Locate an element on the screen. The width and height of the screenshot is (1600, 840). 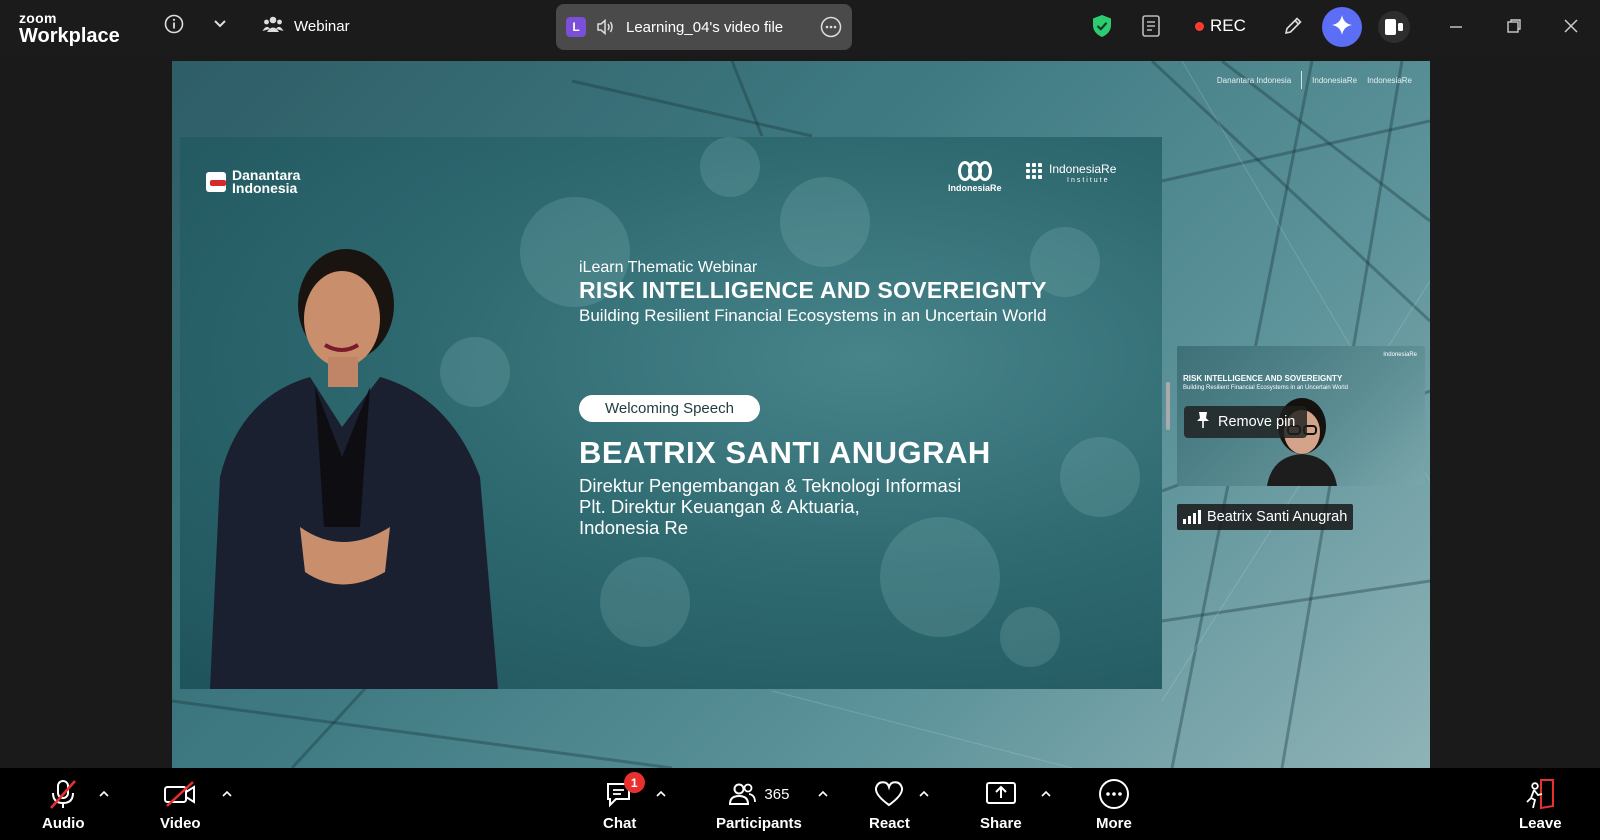
rec-dot-icon is located at coordinates (1199, 26).